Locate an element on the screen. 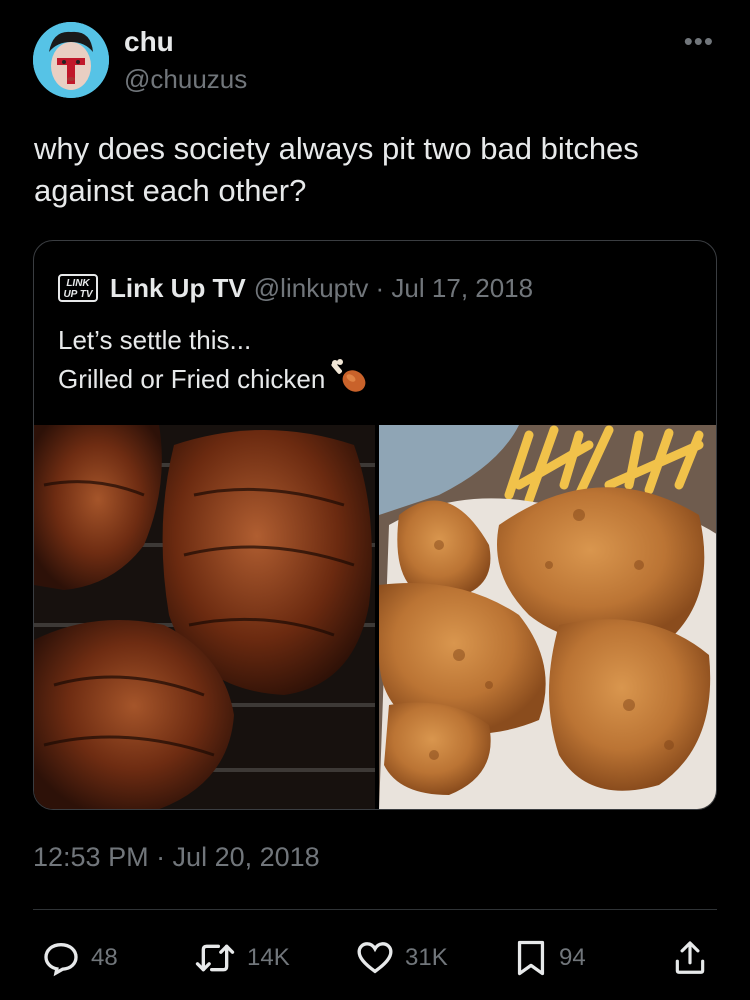  heart-icon is located at coordinates (375, 958).